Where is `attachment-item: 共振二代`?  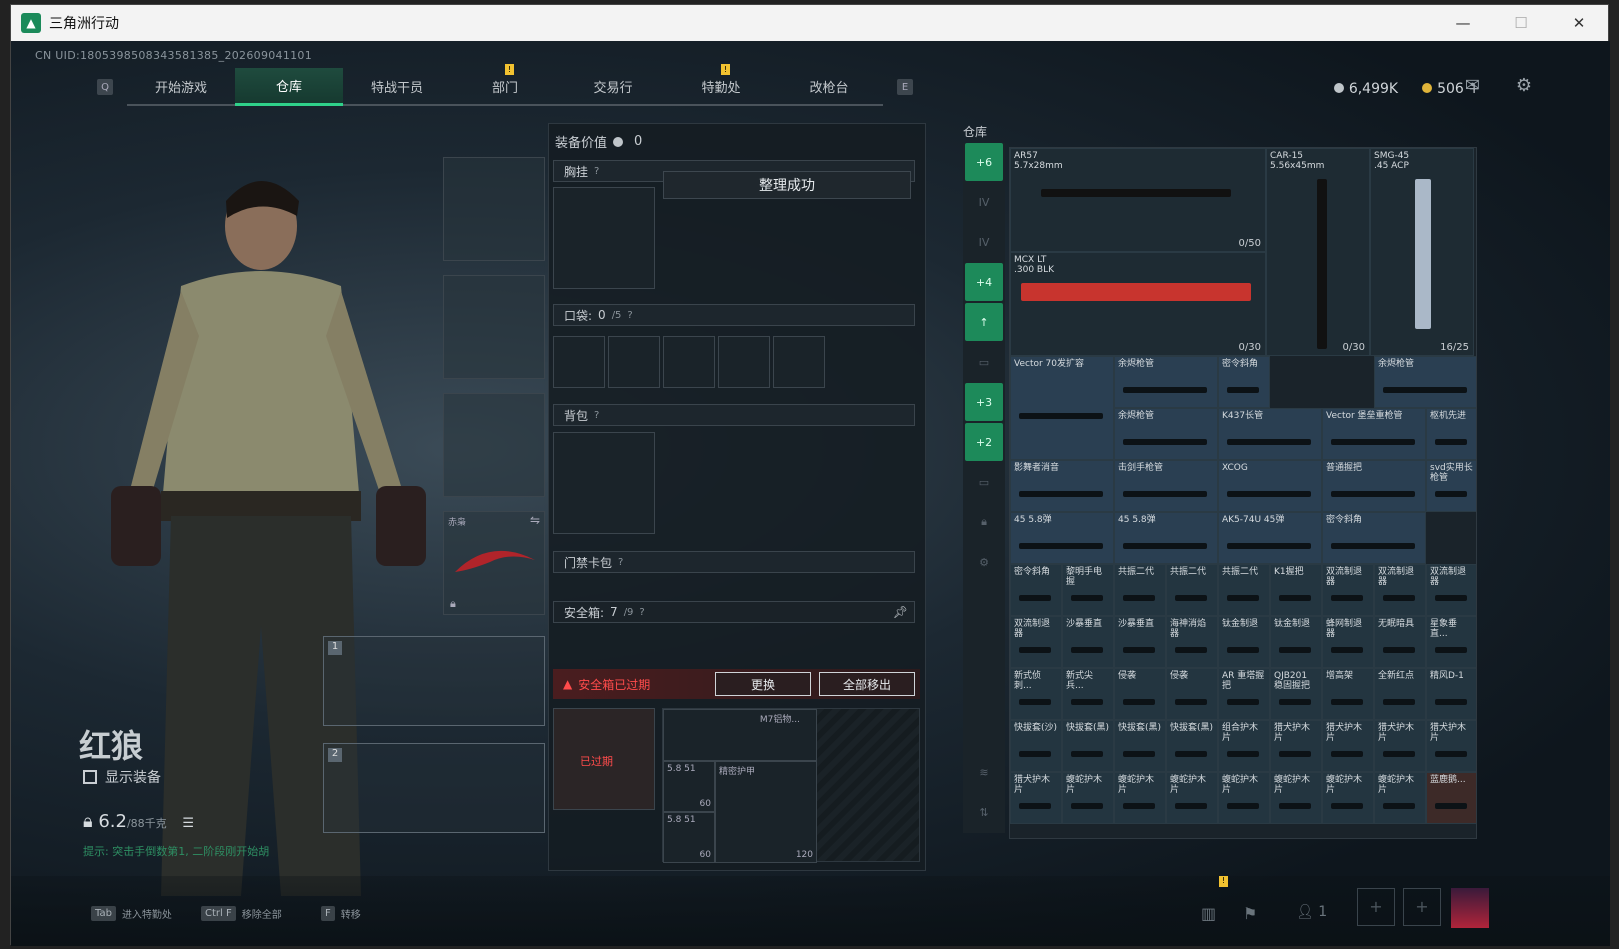 attachment-item: 共振二代 is located at coordinates (1140, 590).